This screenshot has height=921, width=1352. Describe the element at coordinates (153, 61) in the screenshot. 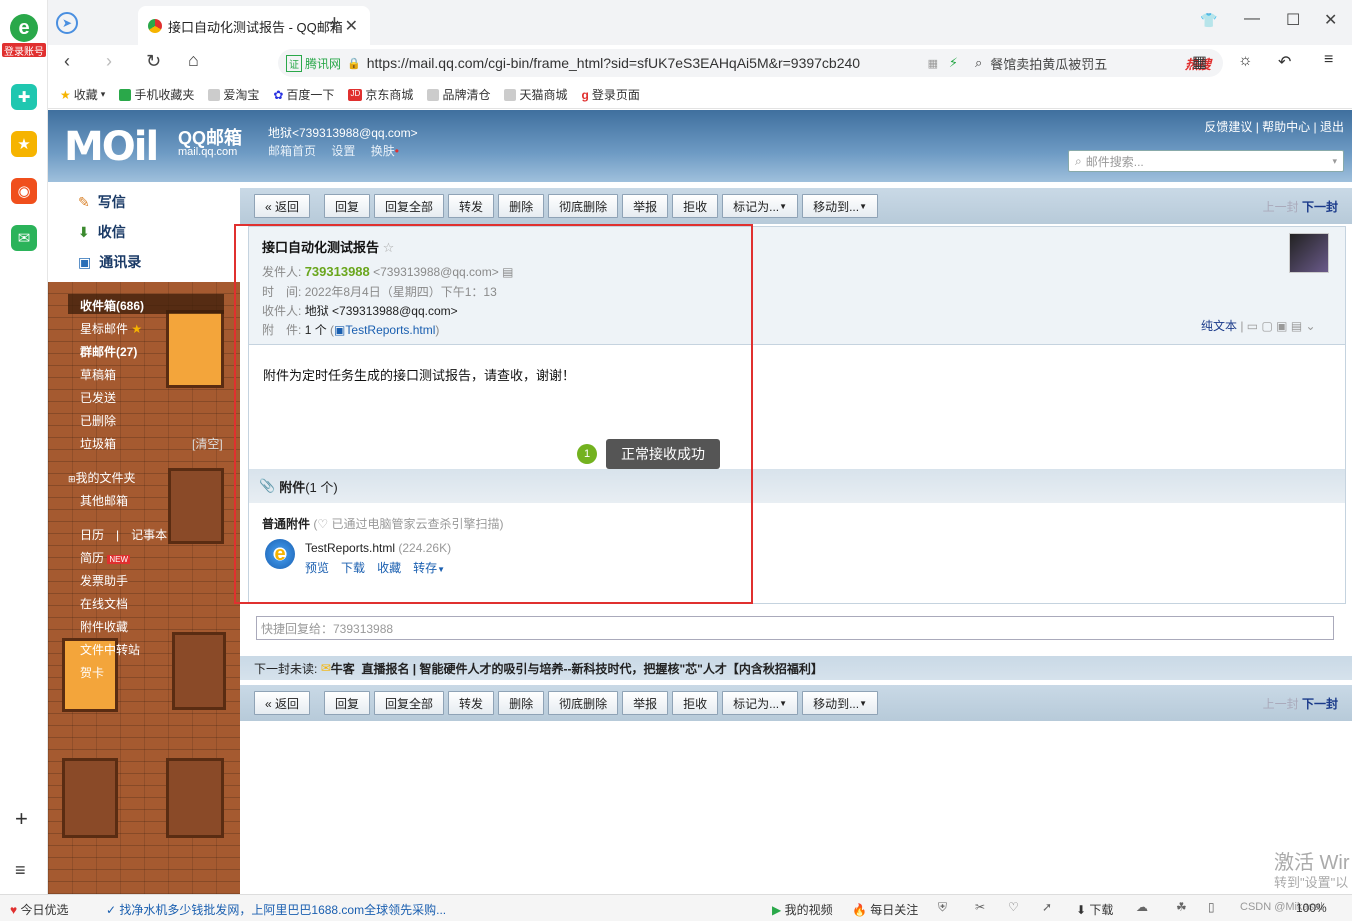

I see `reload-icon: ↻` at that location.